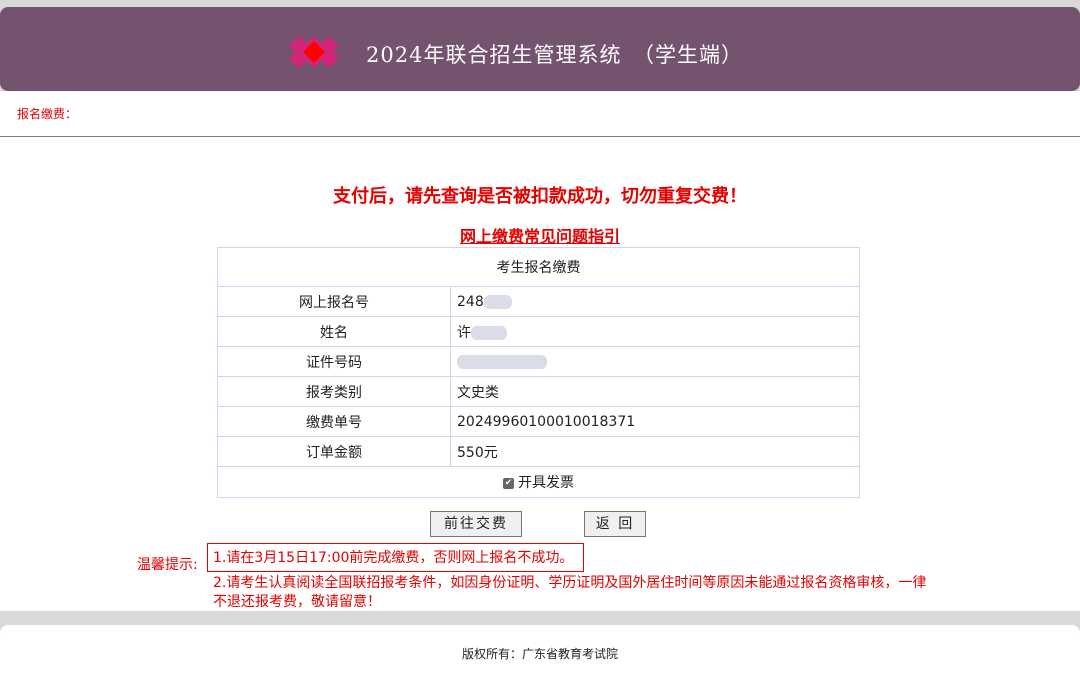 This screenshot has height=681, width=1080. What do you see at coordinates (655, 451) in the screenshot?
I see `order-amount: 550元` at bounding box center [655, 451].